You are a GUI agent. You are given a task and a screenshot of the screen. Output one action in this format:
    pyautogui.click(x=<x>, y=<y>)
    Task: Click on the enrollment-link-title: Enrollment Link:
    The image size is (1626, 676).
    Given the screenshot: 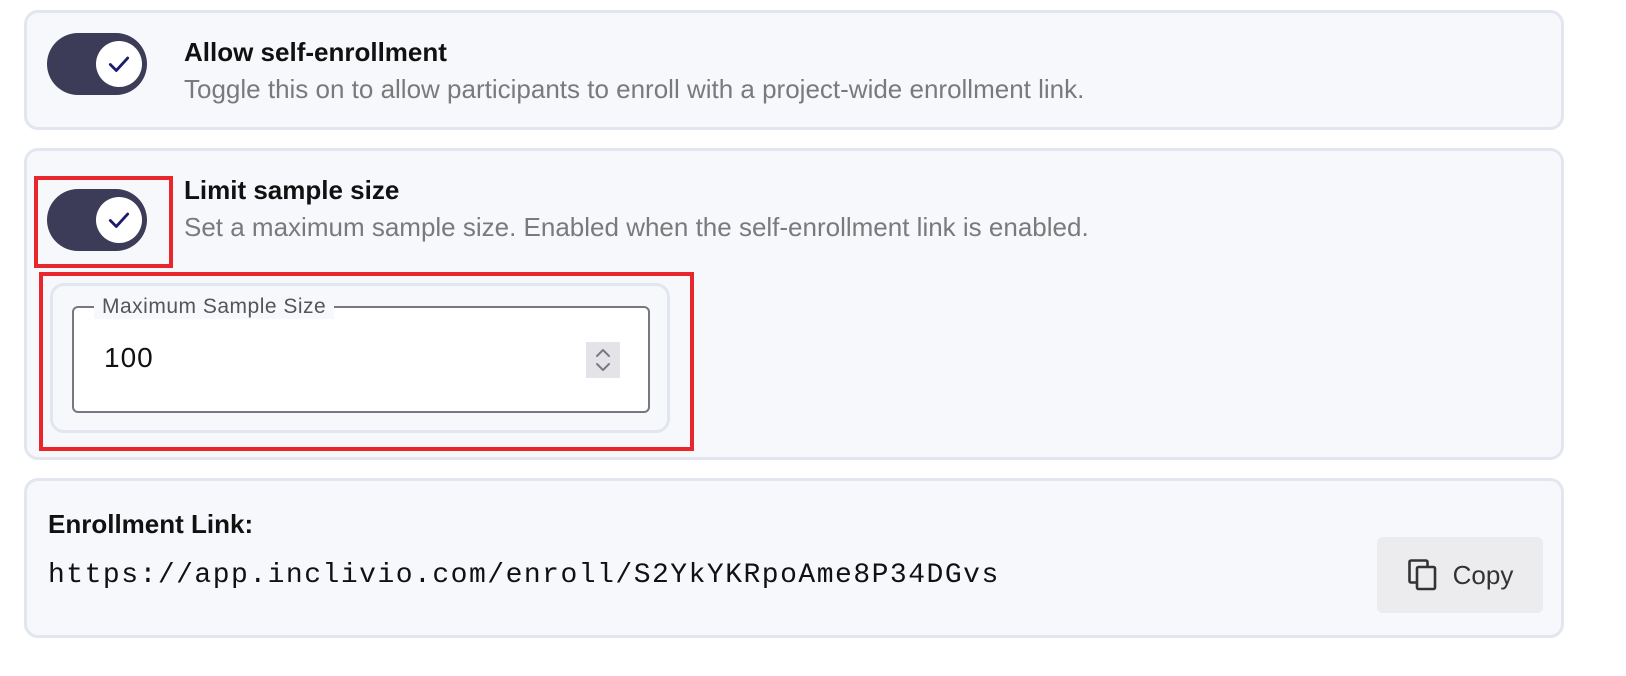 What is the action you would take?
    pyautogui.click(x=151, y=524)
    